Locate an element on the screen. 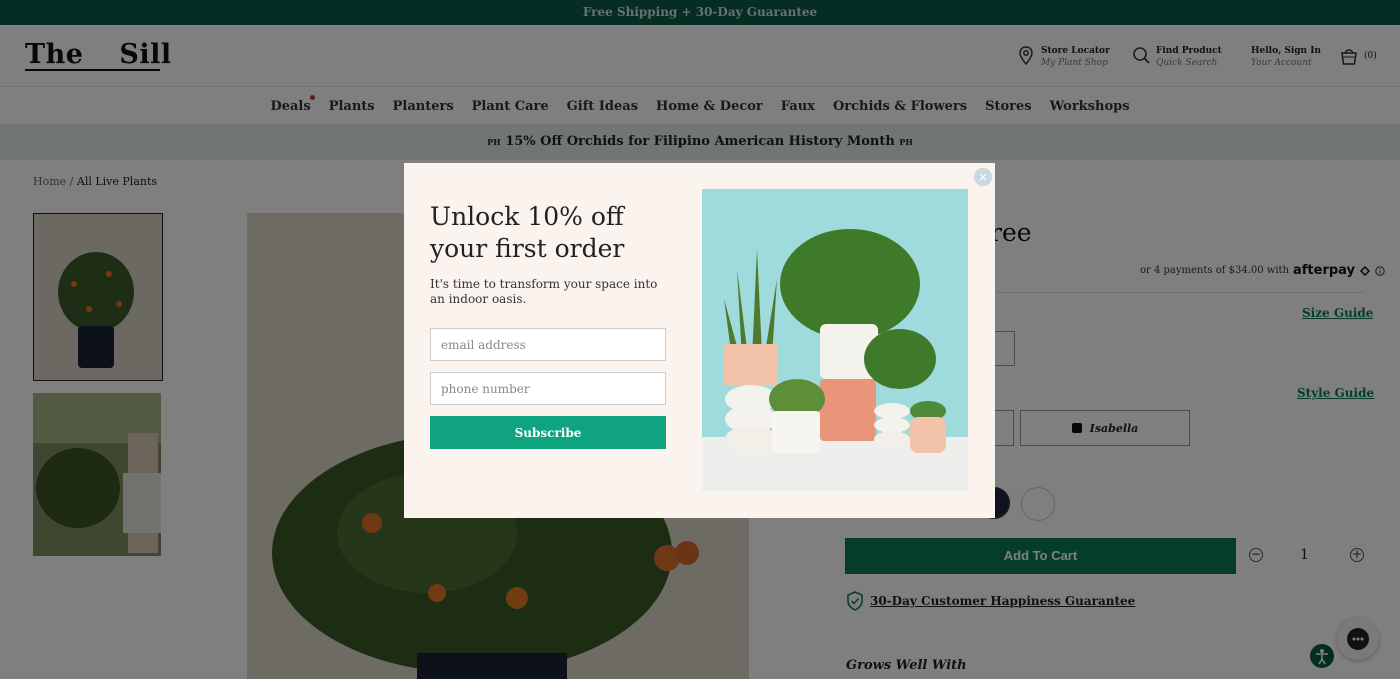 The image size is (1400, 679). close-icon: × is located at coordinates (983, 177).